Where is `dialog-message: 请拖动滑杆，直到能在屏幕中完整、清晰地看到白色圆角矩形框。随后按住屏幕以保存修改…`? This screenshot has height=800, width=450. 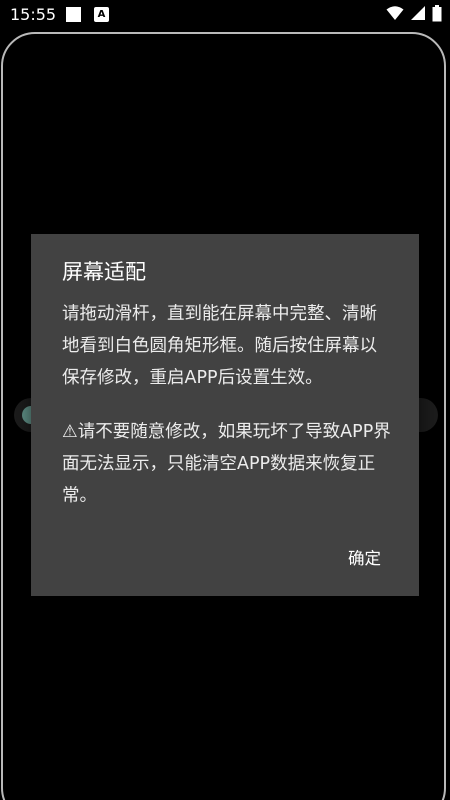
dialog-message: 请拖动滑杆，直到能在屏幕中完整、清晰地看到白色圆角矩形框。随后按住屏幕以保存修改… is located at coordinates (219, 346).